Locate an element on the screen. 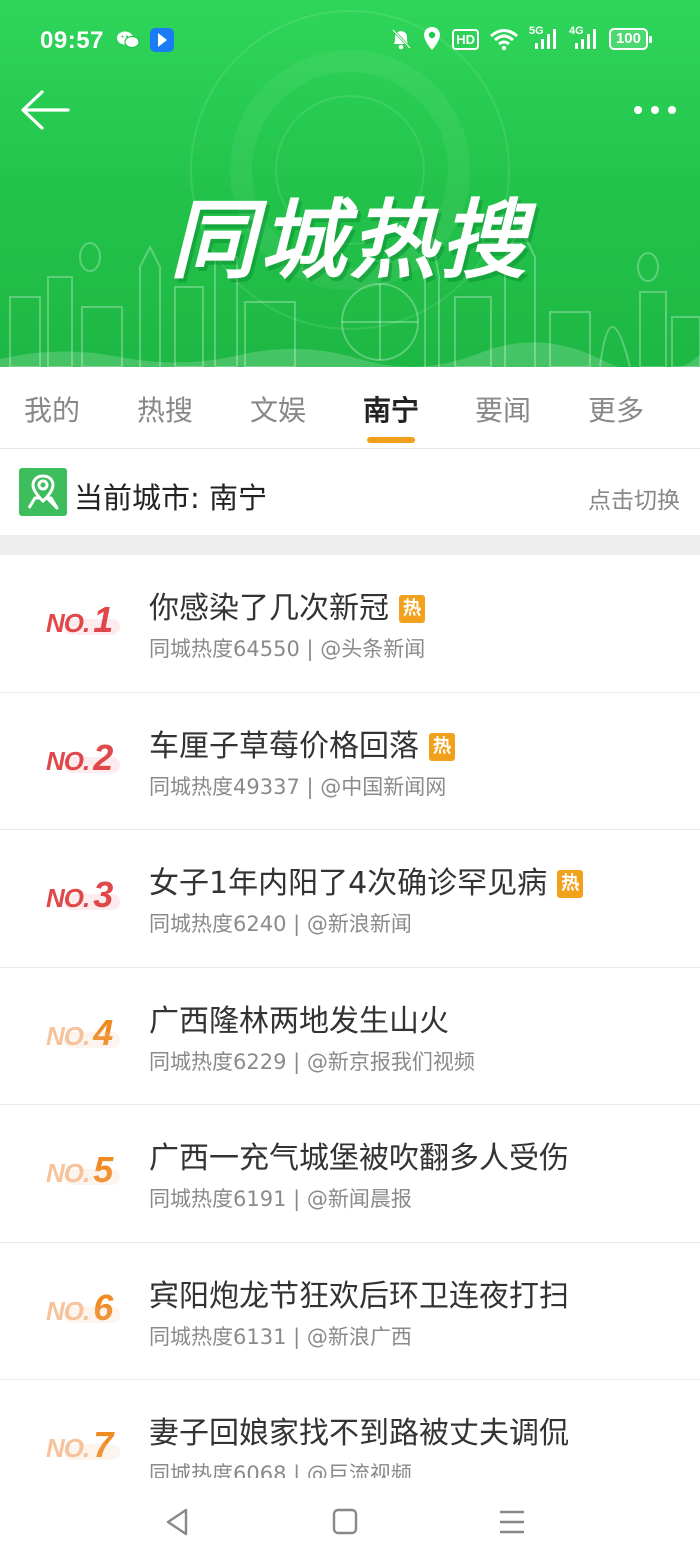 The height and width of the screenshot is (1563, 700). list-item: NO. 6 宾阳炮龙节狂欢后环卫连夜打扫 同城热度6131 | @新浪广西 is located at coordinates (350, 1311).